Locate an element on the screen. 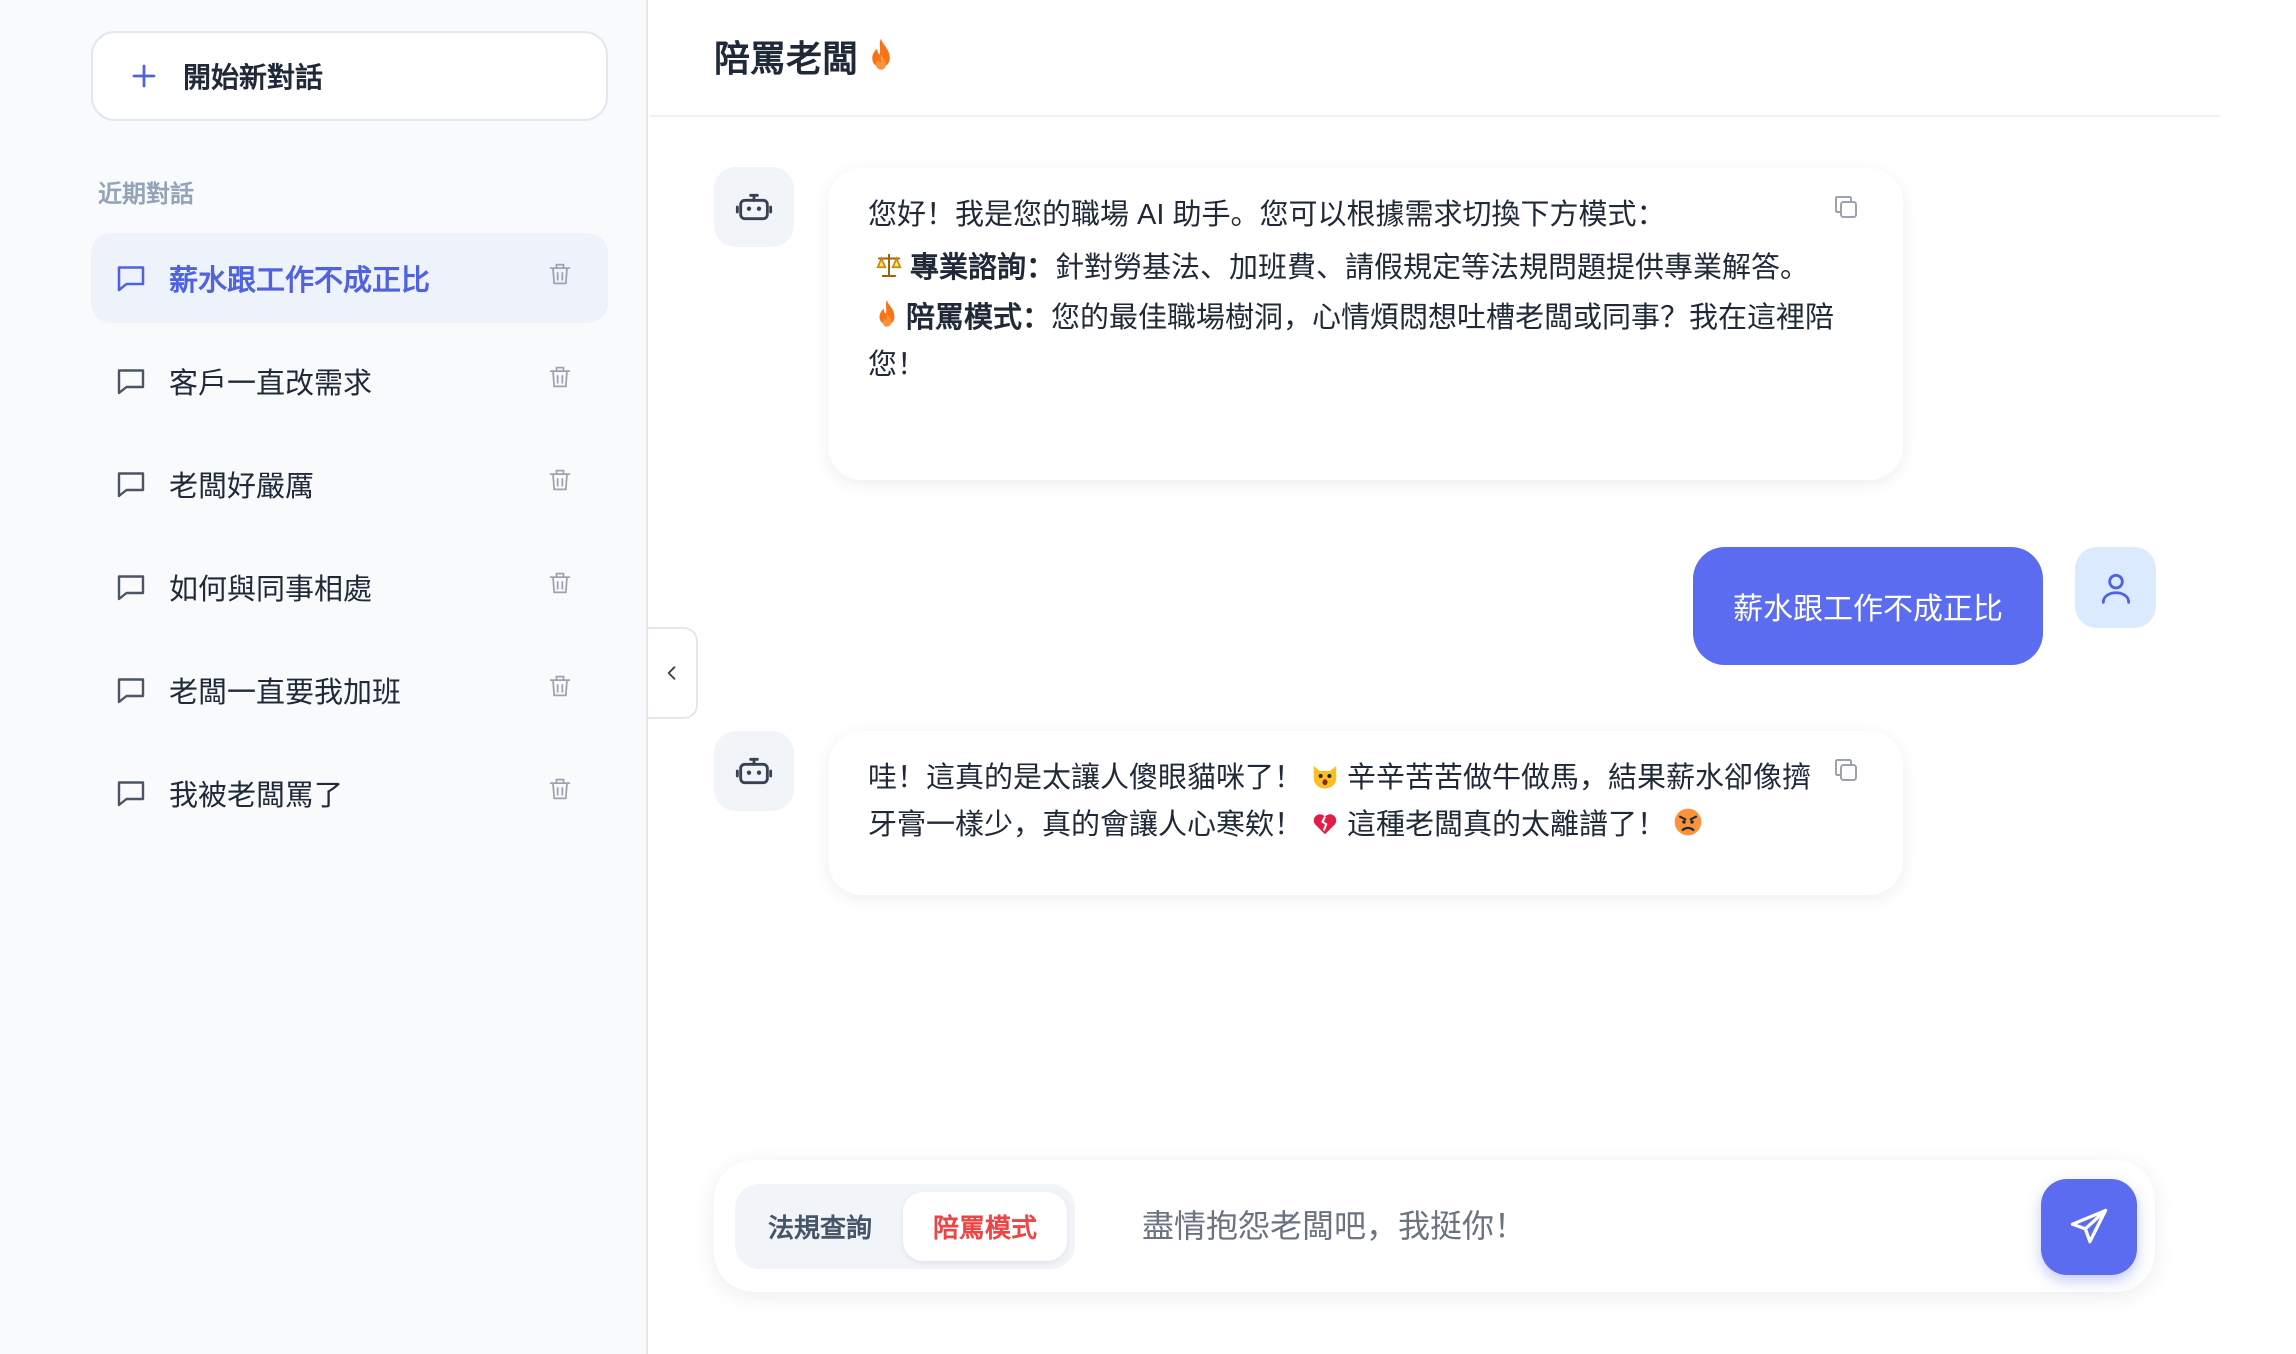 The height and width of the screenshot is (1354, 2296). mode-switch: 法規查詢 陪罵模式 is located at coordinates (905, 1226).